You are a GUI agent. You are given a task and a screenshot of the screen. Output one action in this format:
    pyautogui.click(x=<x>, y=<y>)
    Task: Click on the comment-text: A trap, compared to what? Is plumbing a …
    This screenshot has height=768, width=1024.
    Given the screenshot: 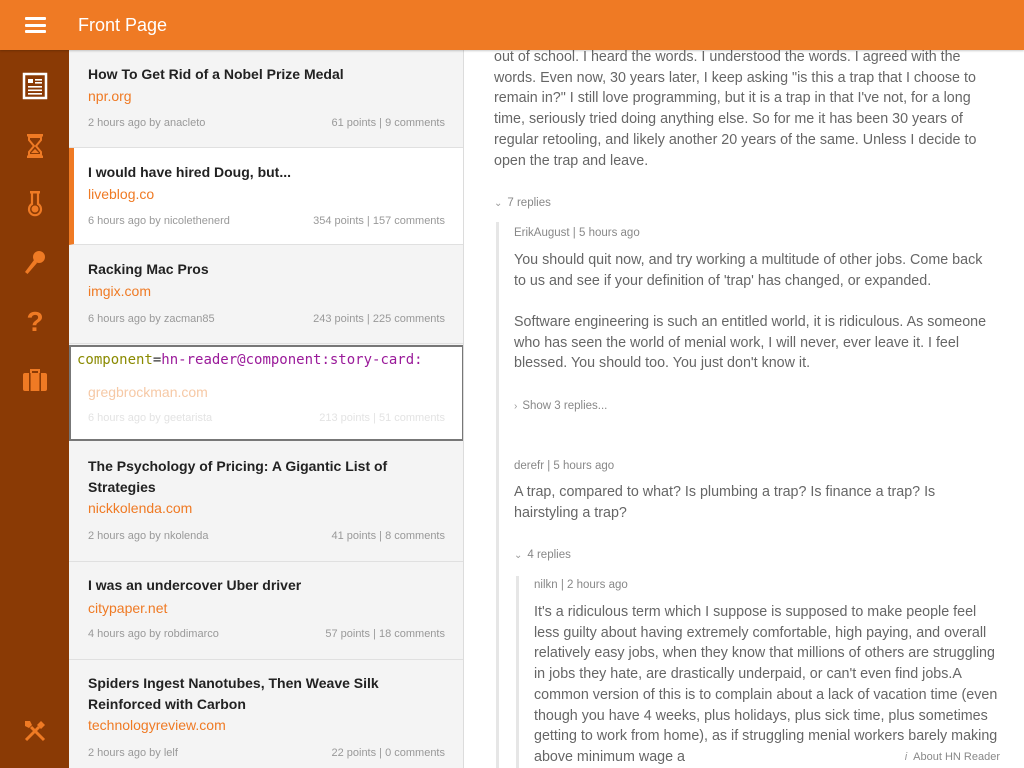 What is the action you would take?
    pyautogui.click(x=725, y=502)
    